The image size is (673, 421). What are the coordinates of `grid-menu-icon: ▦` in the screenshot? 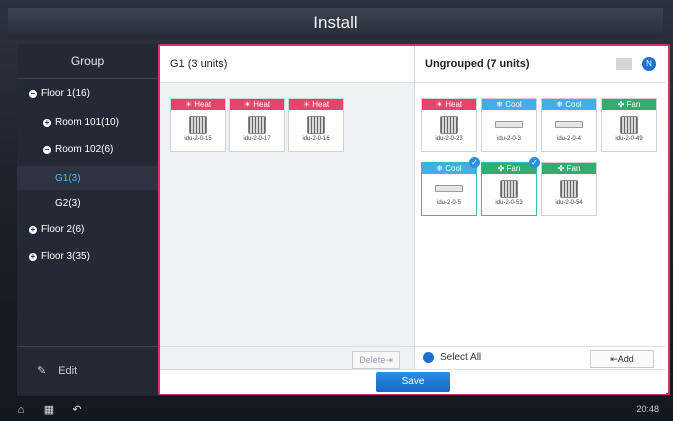 It's located at (49, 410).